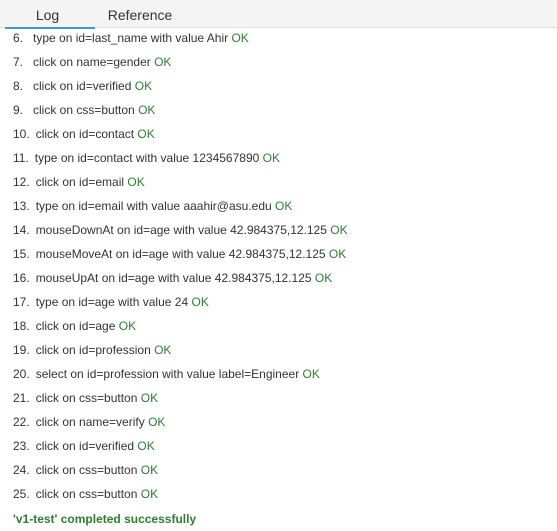 This screenshot has height=531, width=557. Describe the element at coordinates (90, 422) in the screenshot. I see `log-entry-text: click on name=verify` at that location.